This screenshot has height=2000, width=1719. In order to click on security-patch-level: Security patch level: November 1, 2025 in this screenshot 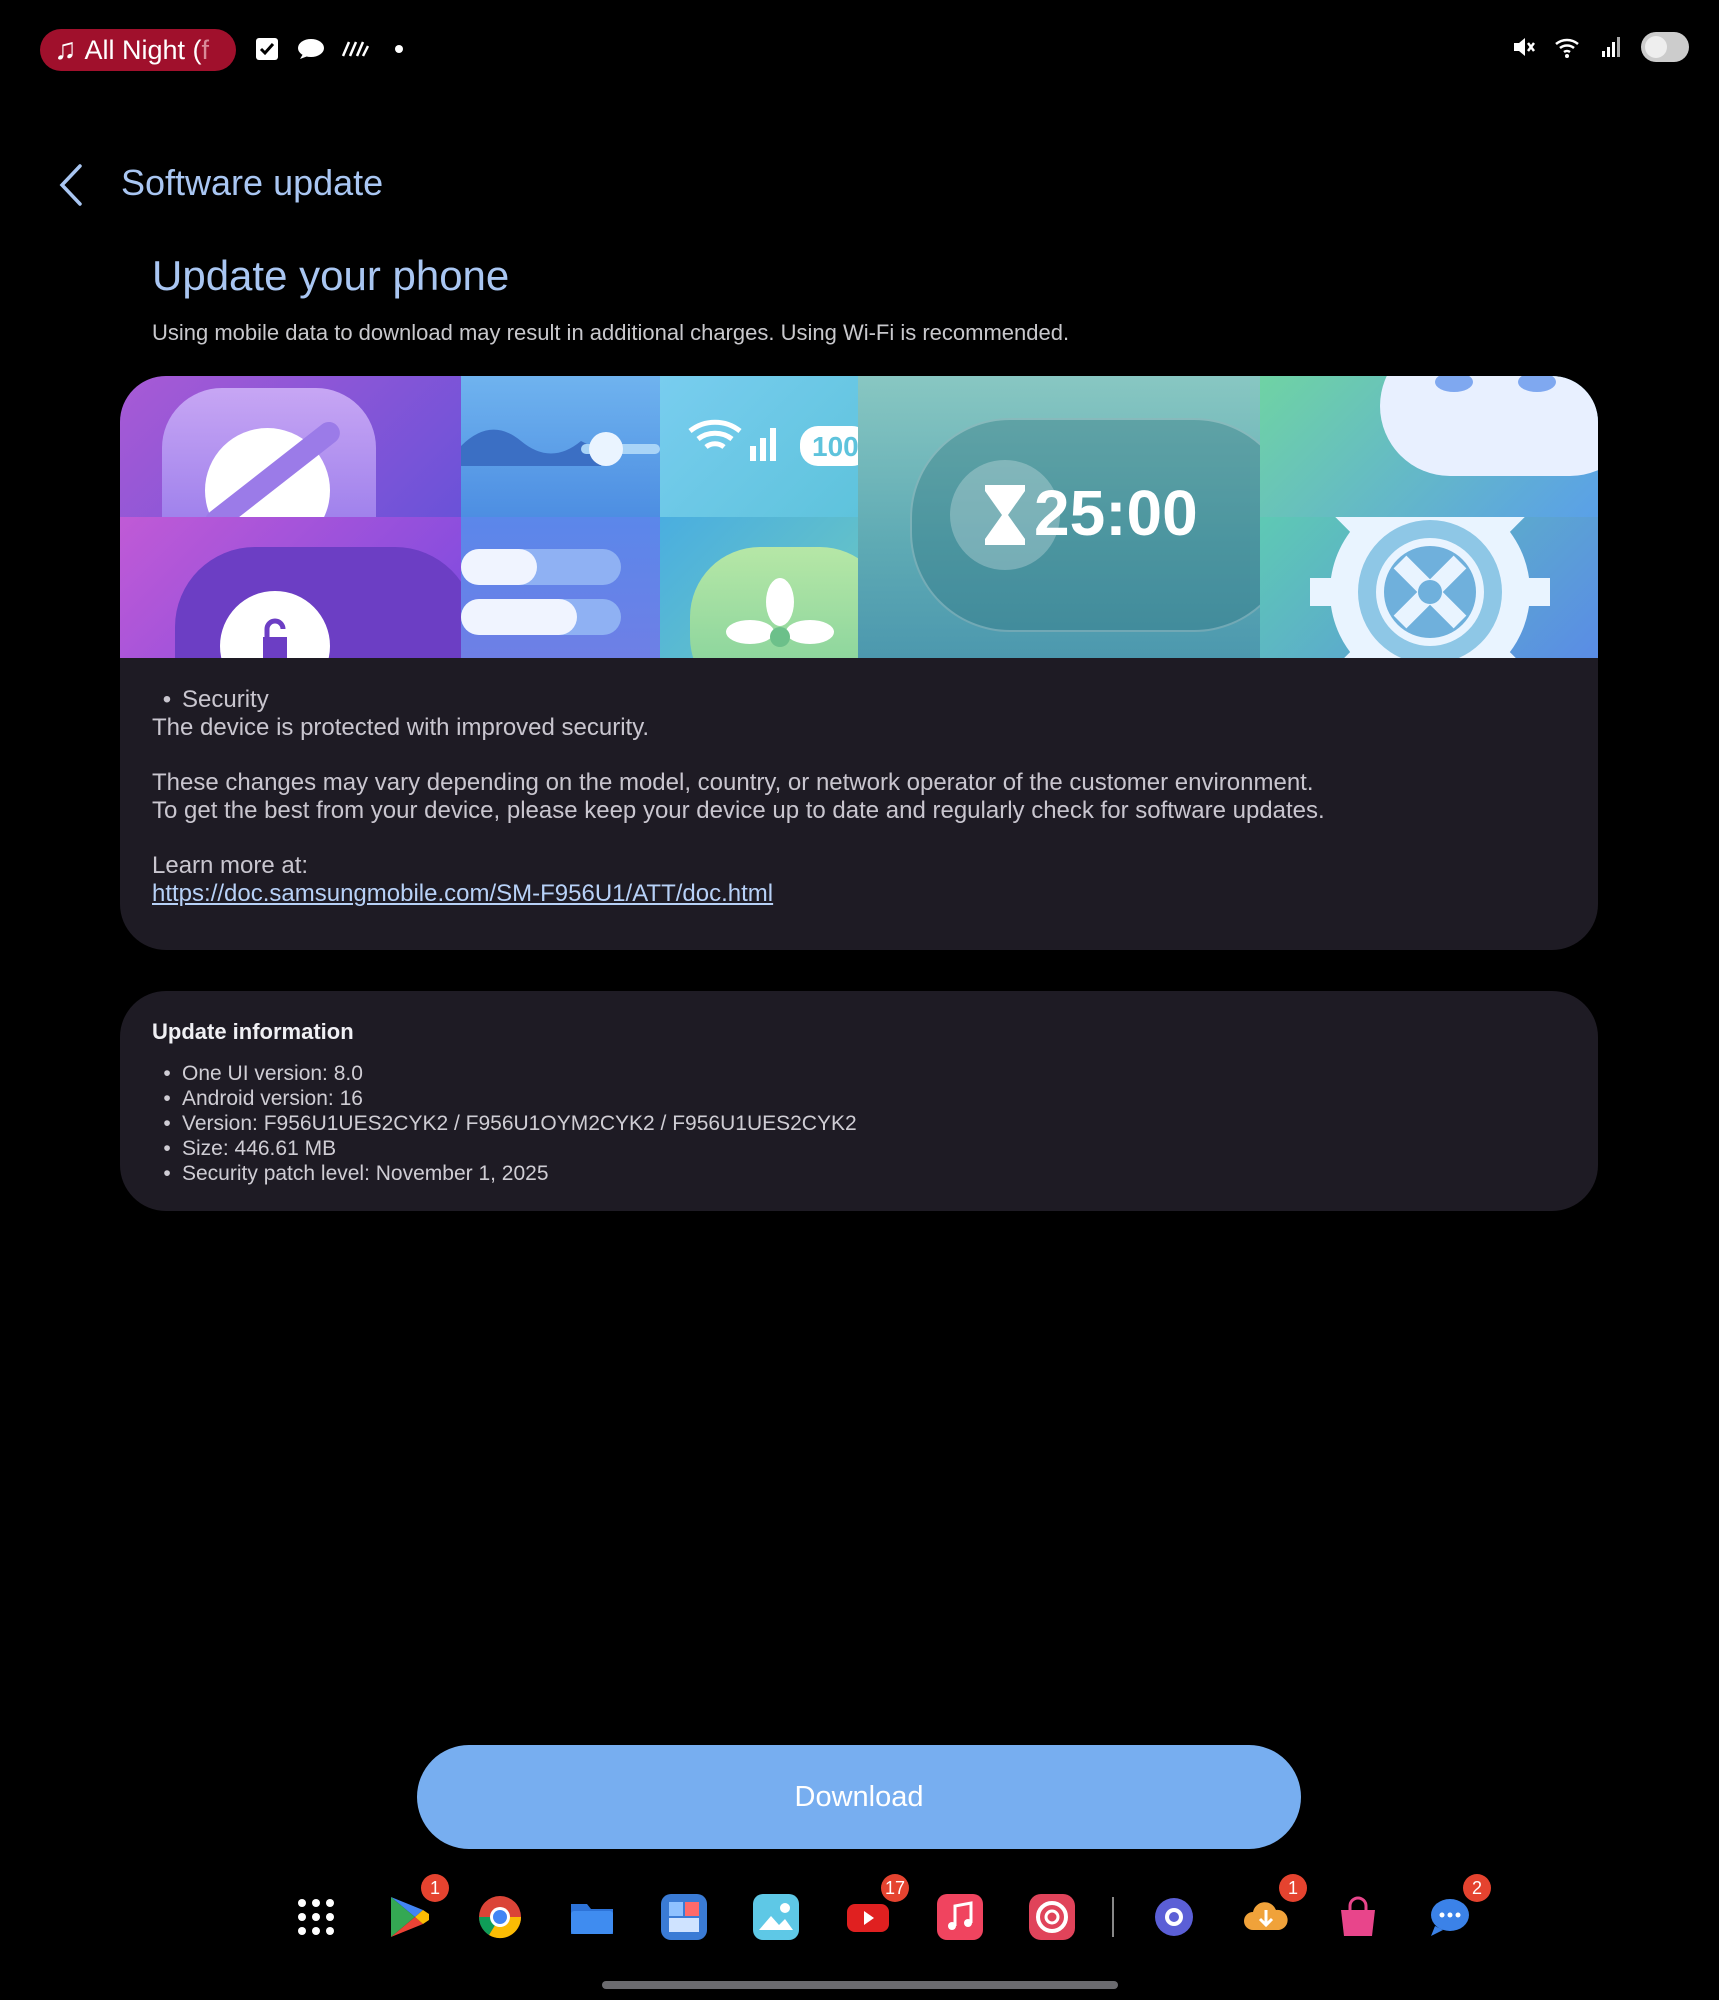, I will do `click(365, 1173)`.